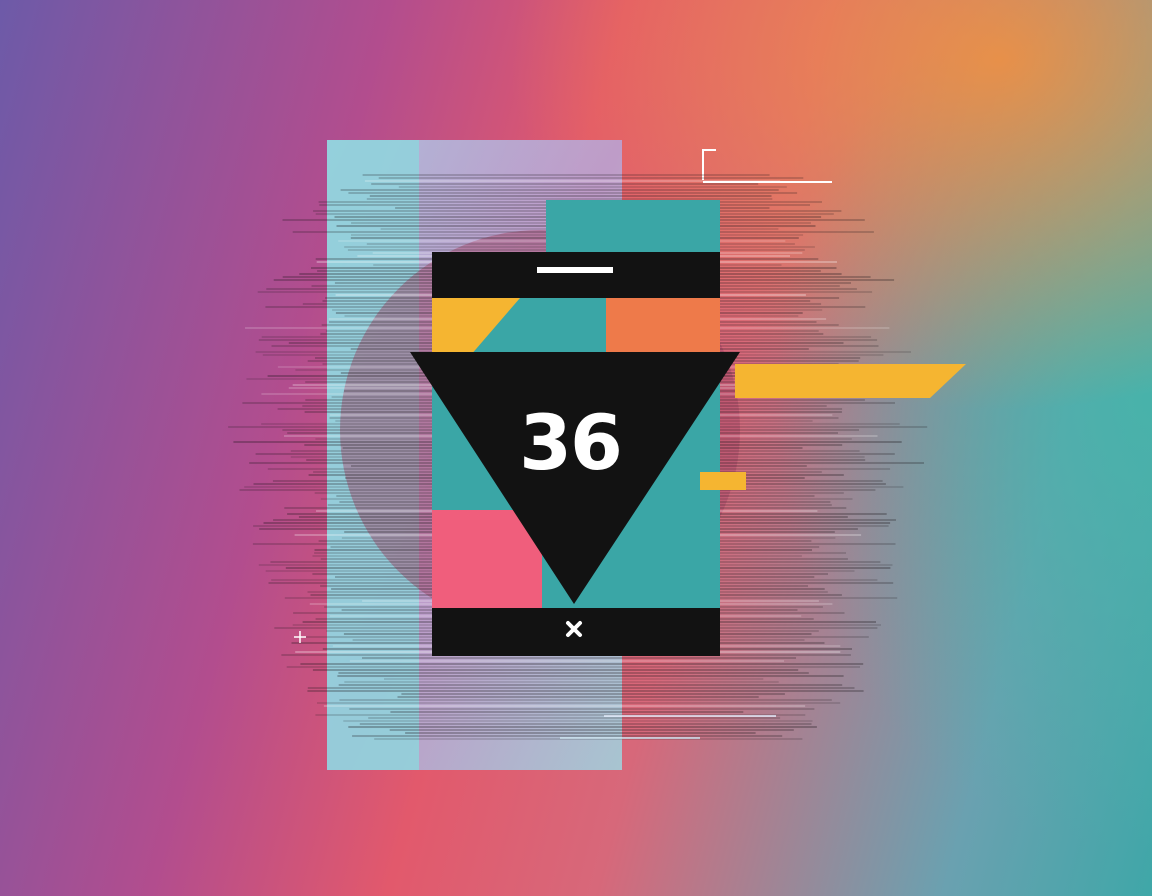 Image resolution: width=1152 pixels, height=896 pixels. I want to click on corner-bracket, so click(709, 164).